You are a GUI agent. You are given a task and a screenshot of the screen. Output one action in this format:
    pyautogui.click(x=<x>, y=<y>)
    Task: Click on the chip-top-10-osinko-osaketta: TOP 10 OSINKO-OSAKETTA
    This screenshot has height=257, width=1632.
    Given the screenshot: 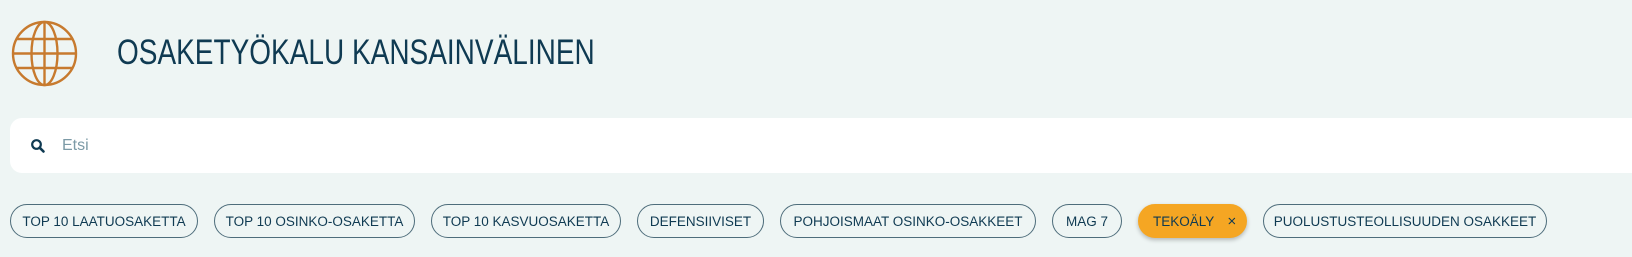 What is the action you would take?
    pyautogui.click(x=314, y=221)
    